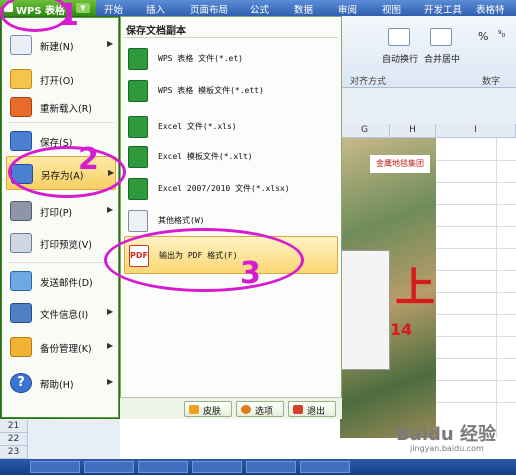  What do you see at coordinates (21, 141) in the screenshot?
I see `save-icon` at bounding box center [21, 141].